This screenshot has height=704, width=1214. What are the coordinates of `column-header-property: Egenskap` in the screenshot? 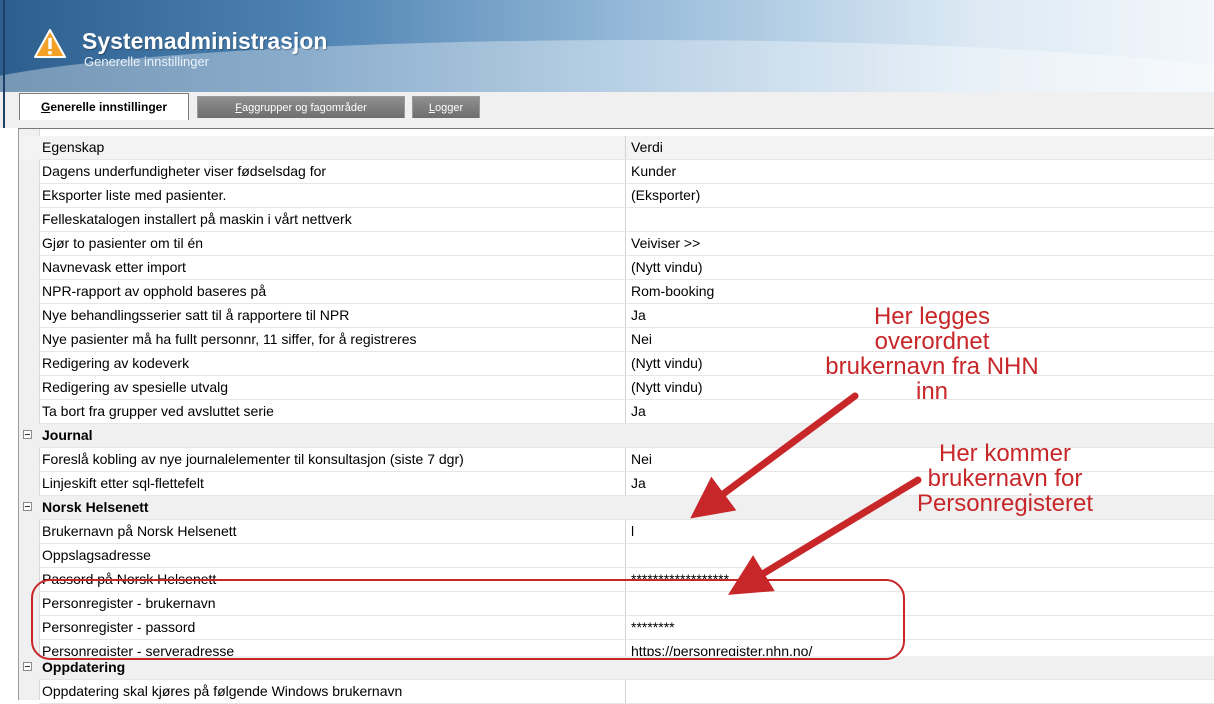 It's located at (73, 147).